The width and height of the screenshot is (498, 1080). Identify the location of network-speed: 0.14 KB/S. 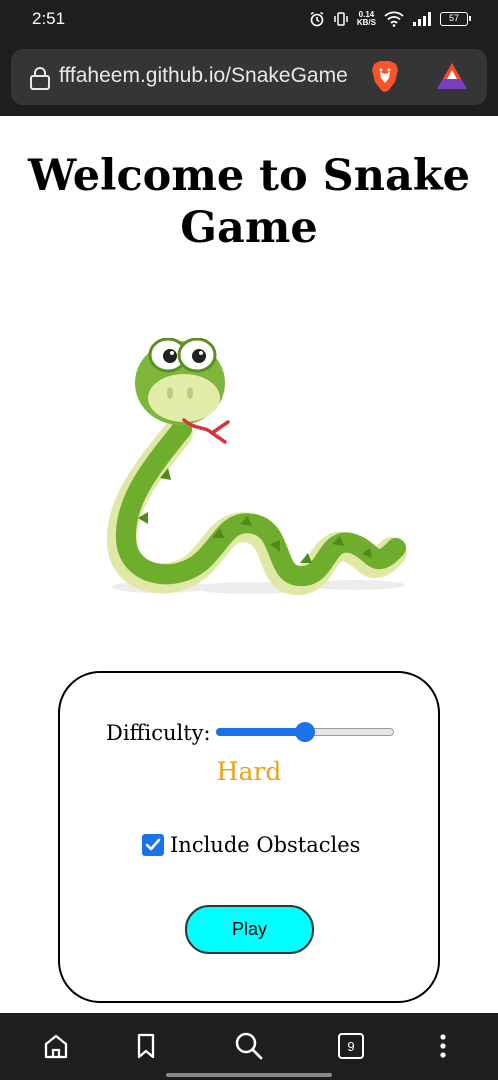
(366, 18).